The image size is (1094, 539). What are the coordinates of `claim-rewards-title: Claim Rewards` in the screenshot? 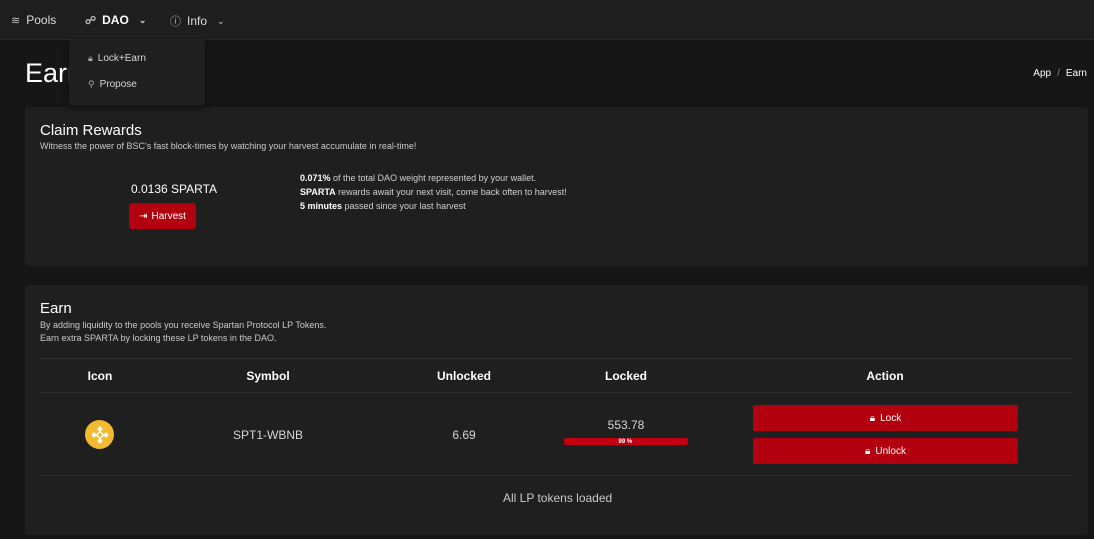 It's located at (91, 130).